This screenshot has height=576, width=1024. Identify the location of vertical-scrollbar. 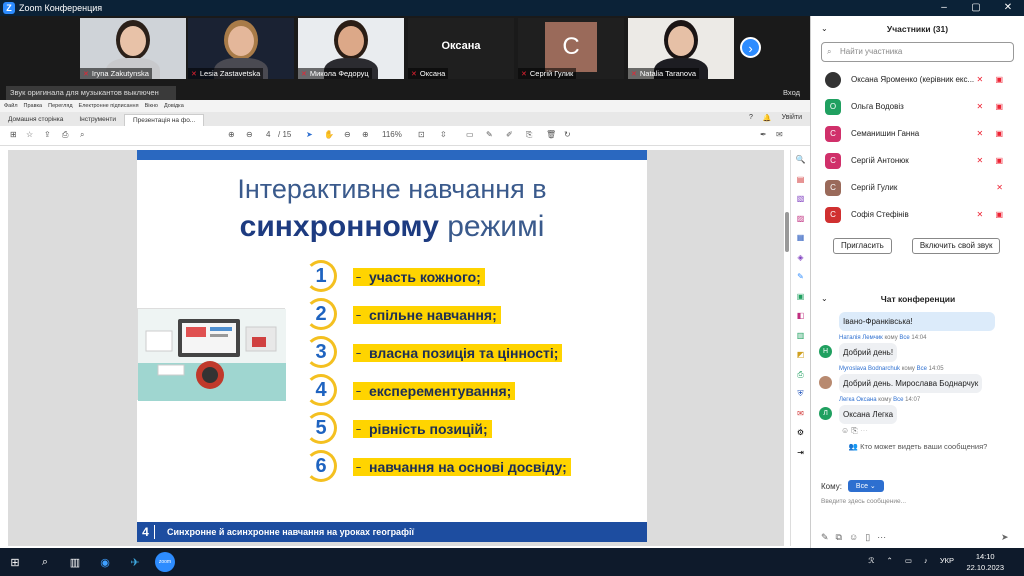
(787, 232).